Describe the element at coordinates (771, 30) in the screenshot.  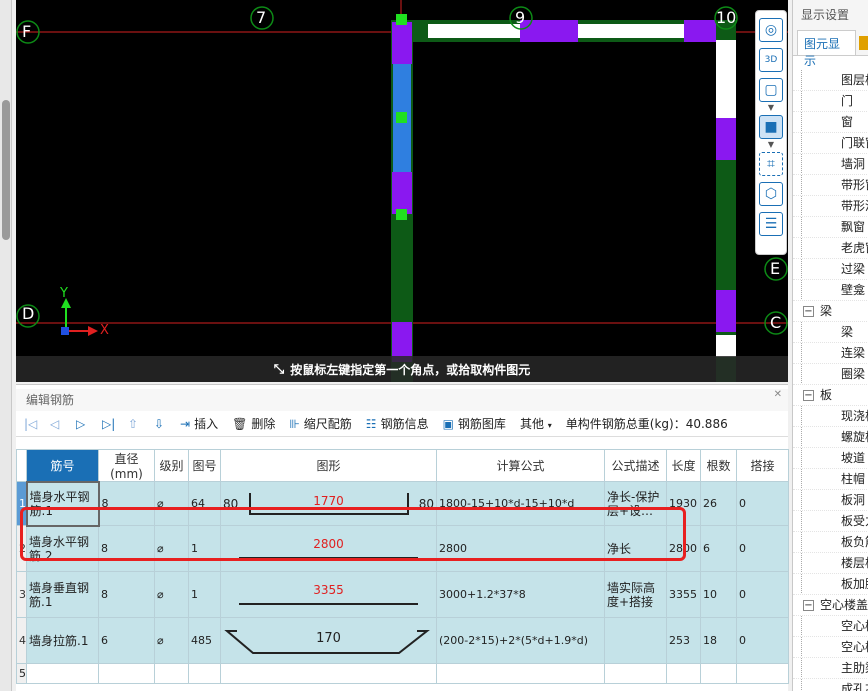
I see `orbit-icon: ◎` at that location.